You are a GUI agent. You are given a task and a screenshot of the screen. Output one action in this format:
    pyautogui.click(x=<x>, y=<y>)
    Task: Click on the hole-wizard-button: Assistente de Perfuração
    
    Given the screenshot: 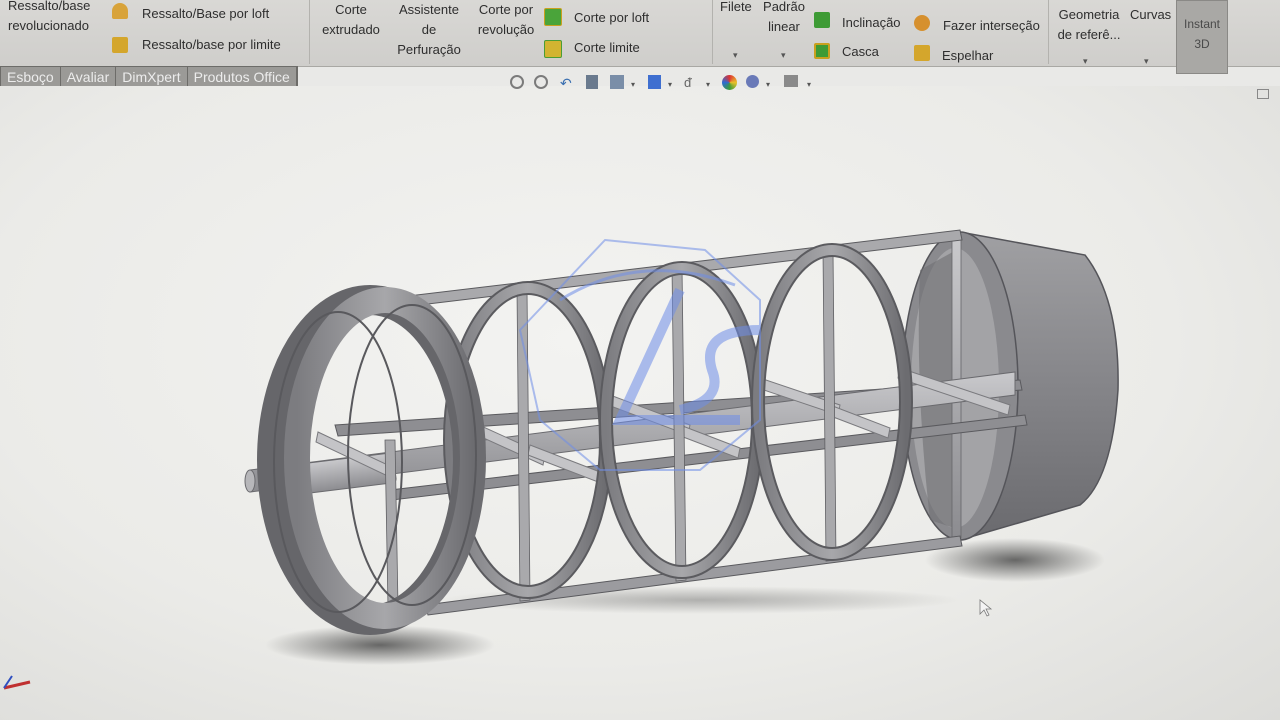 What is the action you would take?
    pyautogui.click(x=429, y=30)
    